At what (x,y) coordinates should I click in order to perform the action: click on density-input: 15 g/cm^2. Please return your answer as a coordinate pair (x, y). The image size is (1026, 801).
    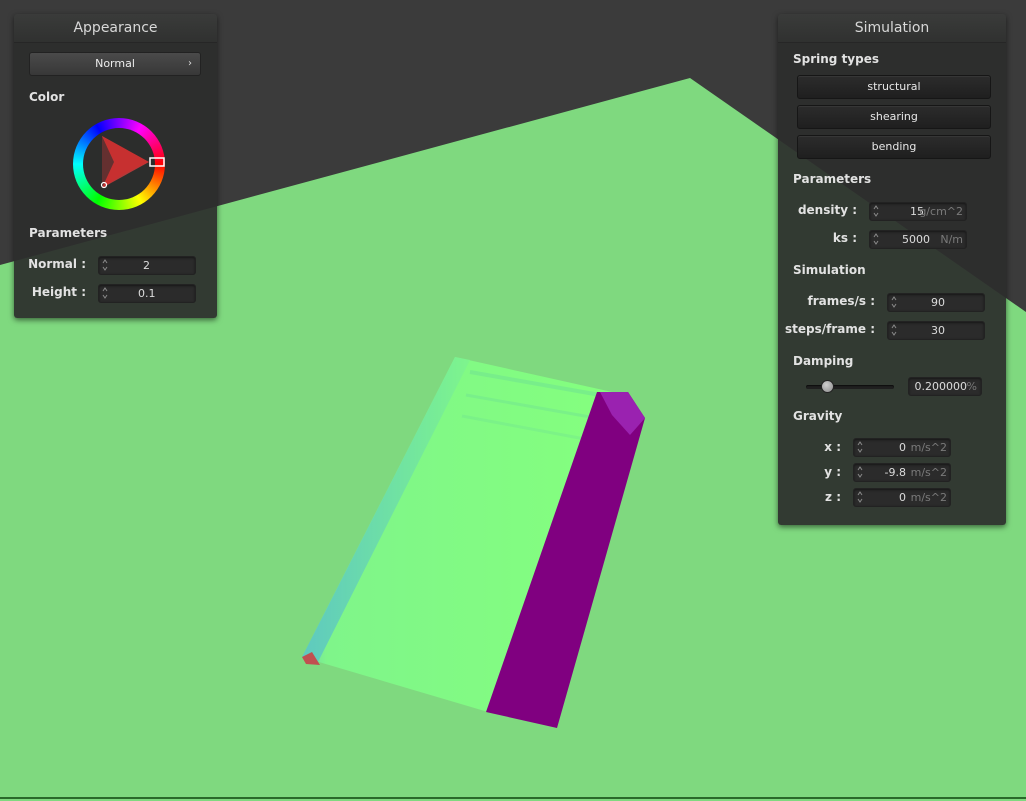
    Looking at the image, I should click on (918, 211).